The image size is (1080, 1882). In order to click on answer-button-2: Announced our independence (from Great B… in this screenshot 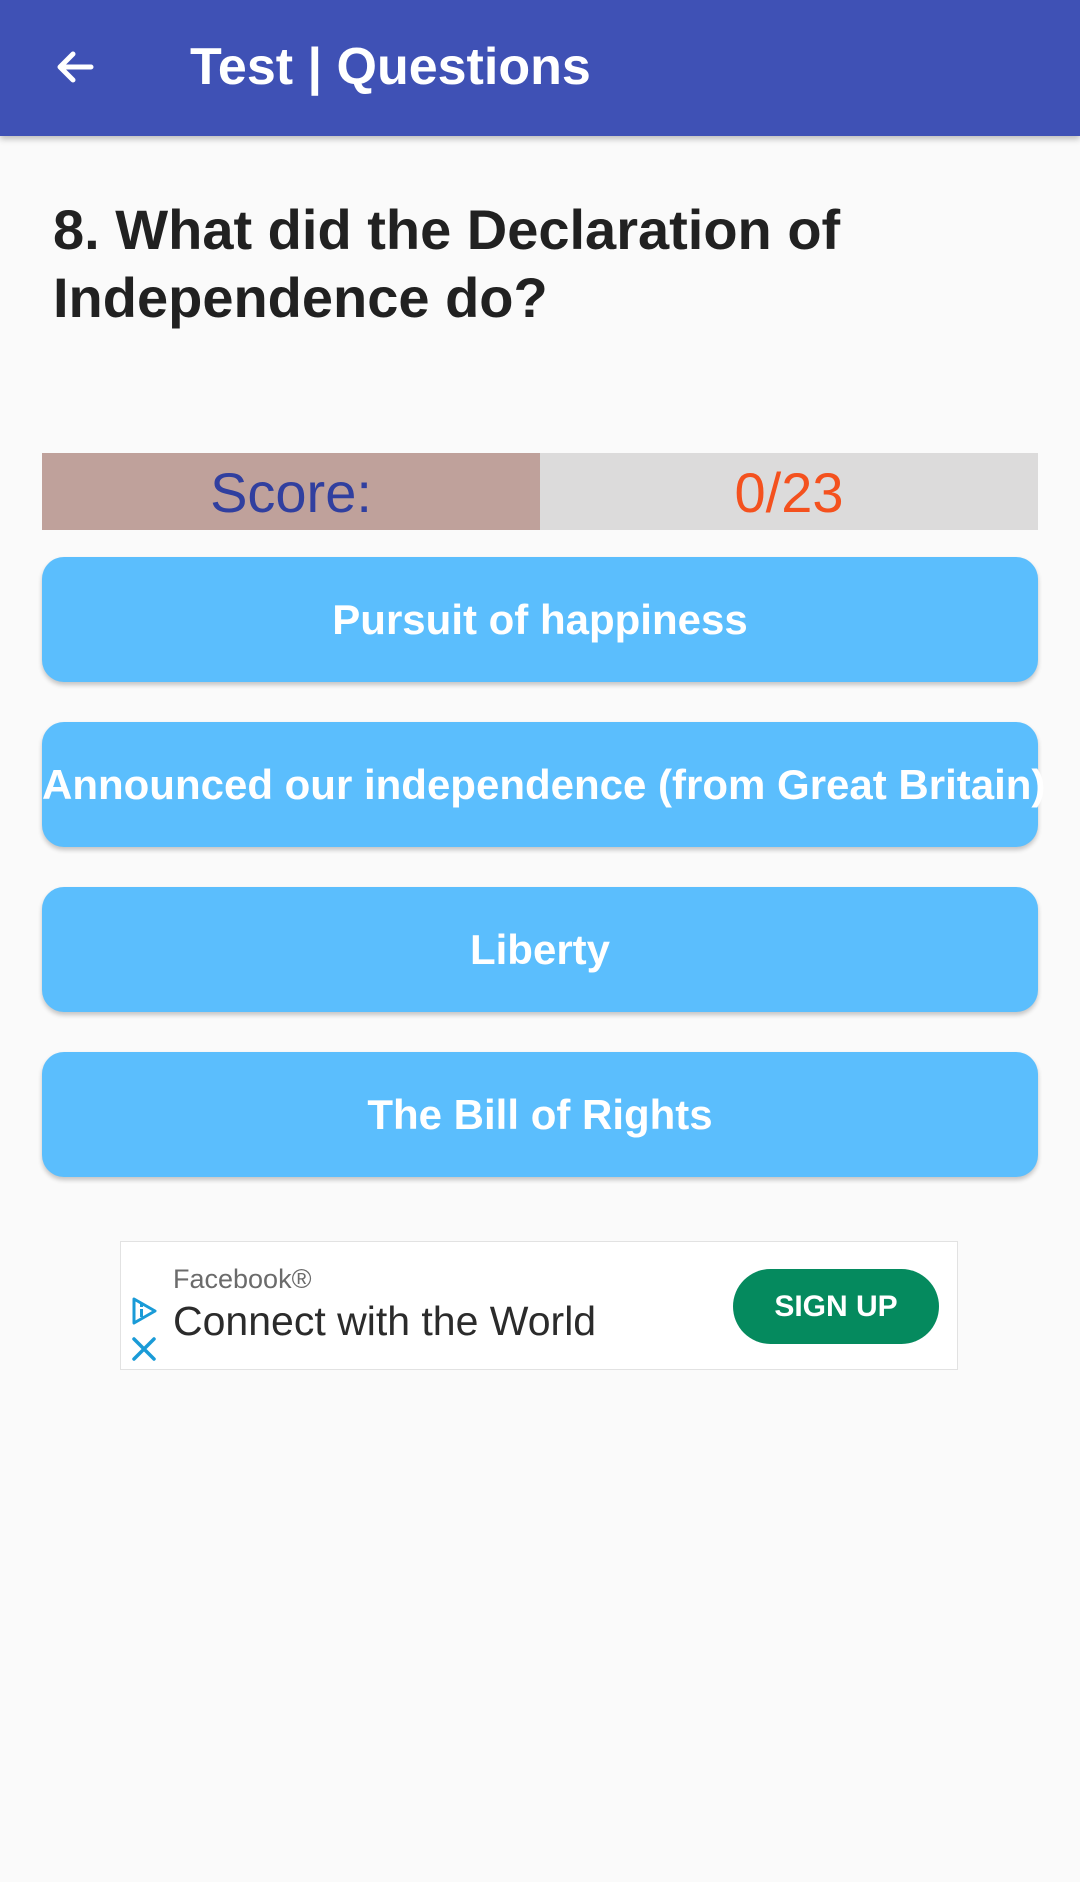, I will do `click(543, 784)`.